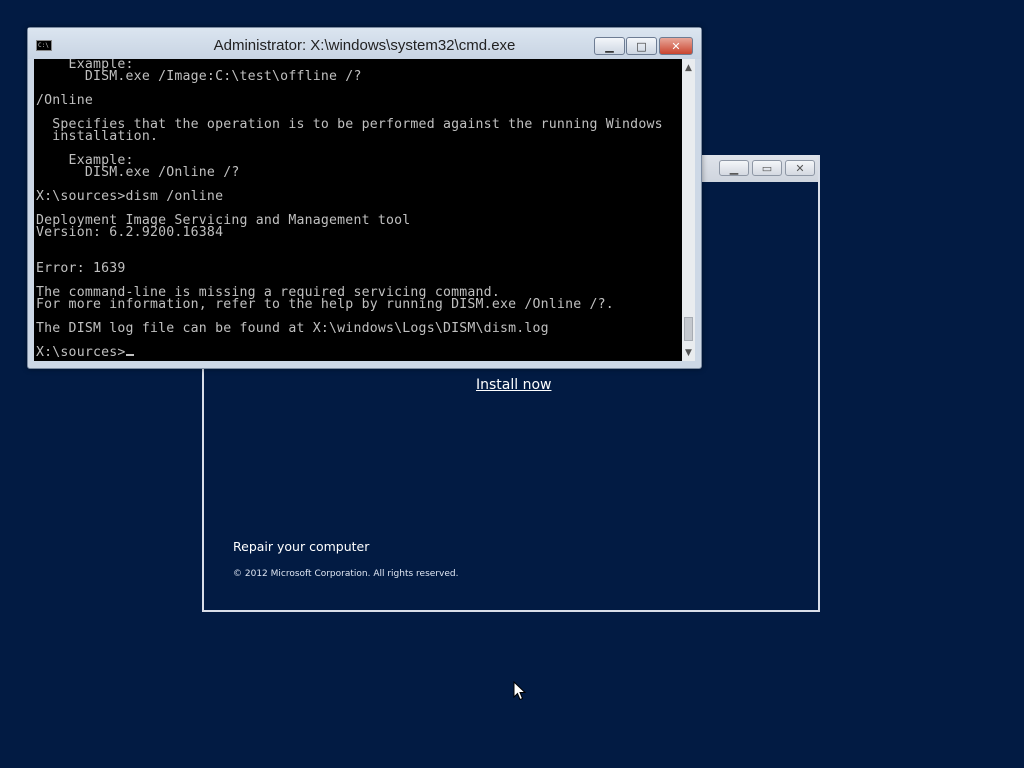 This screenshot has width=1024, height=768. Describe the element at coordinates (130, 232) in the screenshot. I see `console-line: Version: 6.2.9200.16384` at that location.